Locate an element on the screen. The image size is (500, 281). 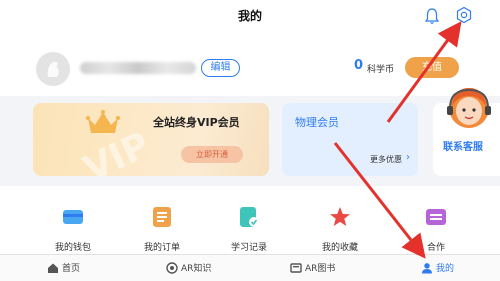
menu-label: 我的订单 is located at coordinates (161, 248).